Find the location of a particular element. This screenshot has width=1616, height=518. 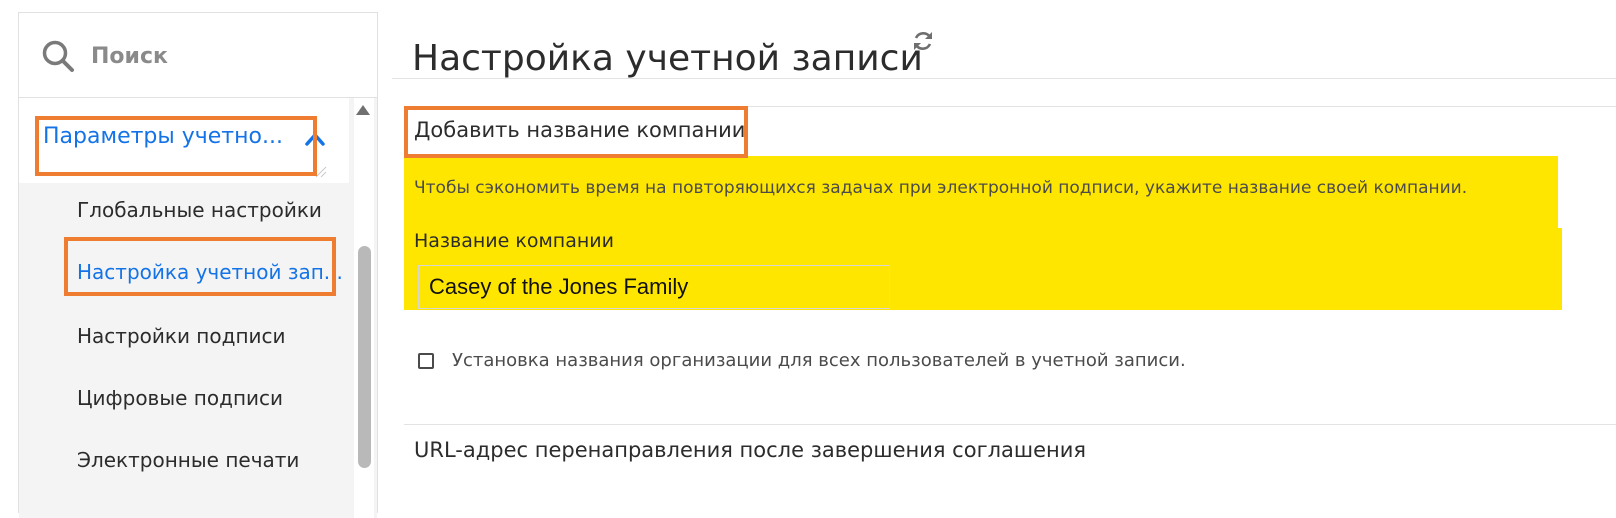

search-input is located at coordinates (221, 56).